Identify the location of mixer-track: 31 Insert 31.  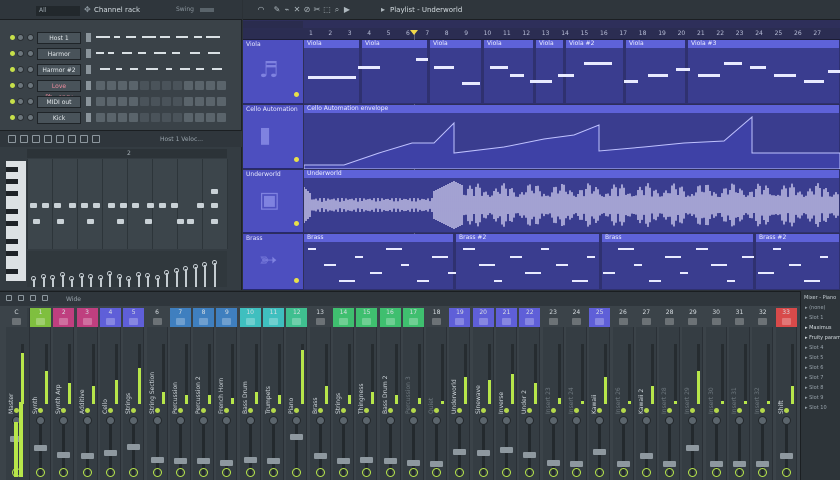
(739, 394).